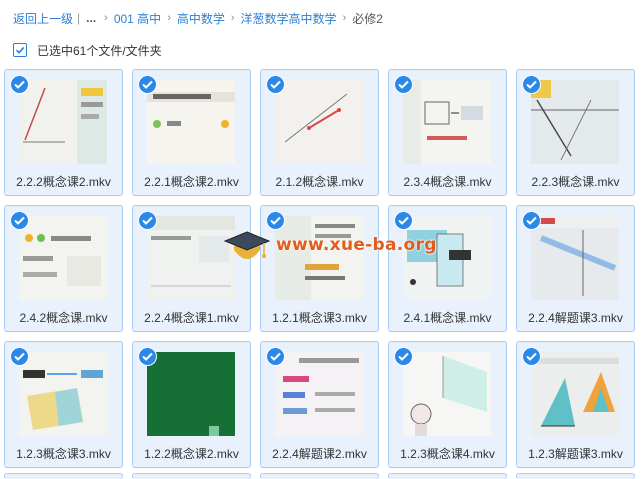 This screenshot has height=479, width=643. I want to click on file-name: 1.2.3概念课3.mkv, so click(63, 454).